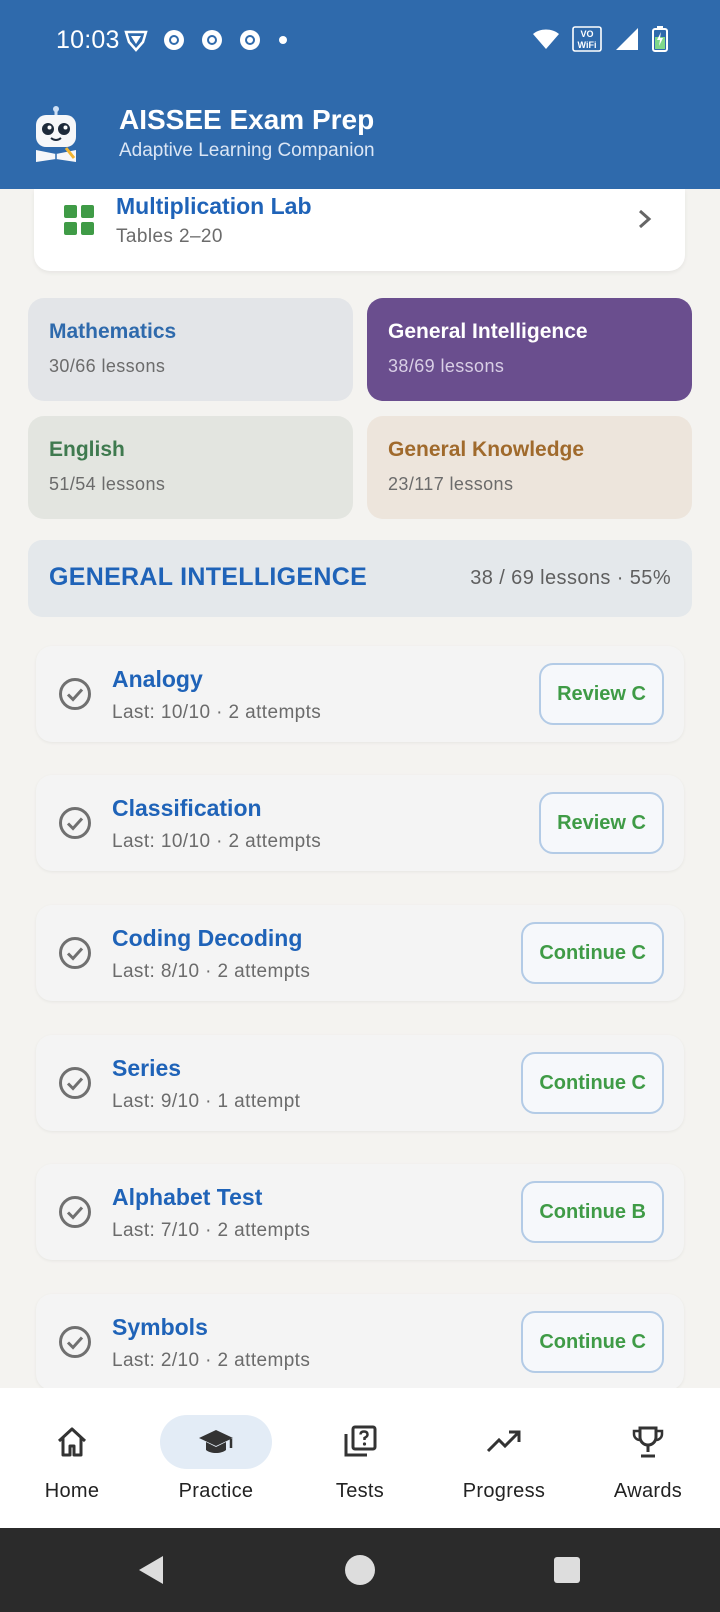  Describe the element at coordinates (190, 349) in the screenshot. I see `subject-card-mathematics: Mathematics 30/66 lessons` at that location.